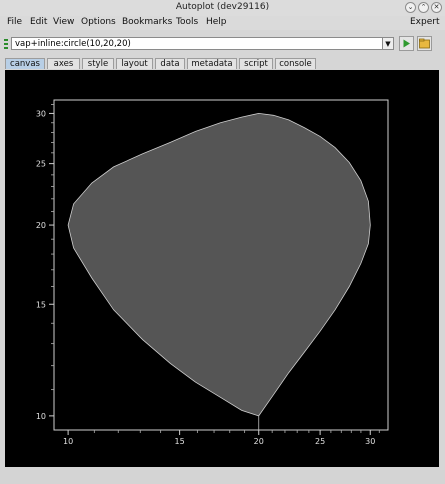 Image resolution: width=445 pixels, height=484 pixels. I want to click on x-tick-label: 25, so click(320, 441).